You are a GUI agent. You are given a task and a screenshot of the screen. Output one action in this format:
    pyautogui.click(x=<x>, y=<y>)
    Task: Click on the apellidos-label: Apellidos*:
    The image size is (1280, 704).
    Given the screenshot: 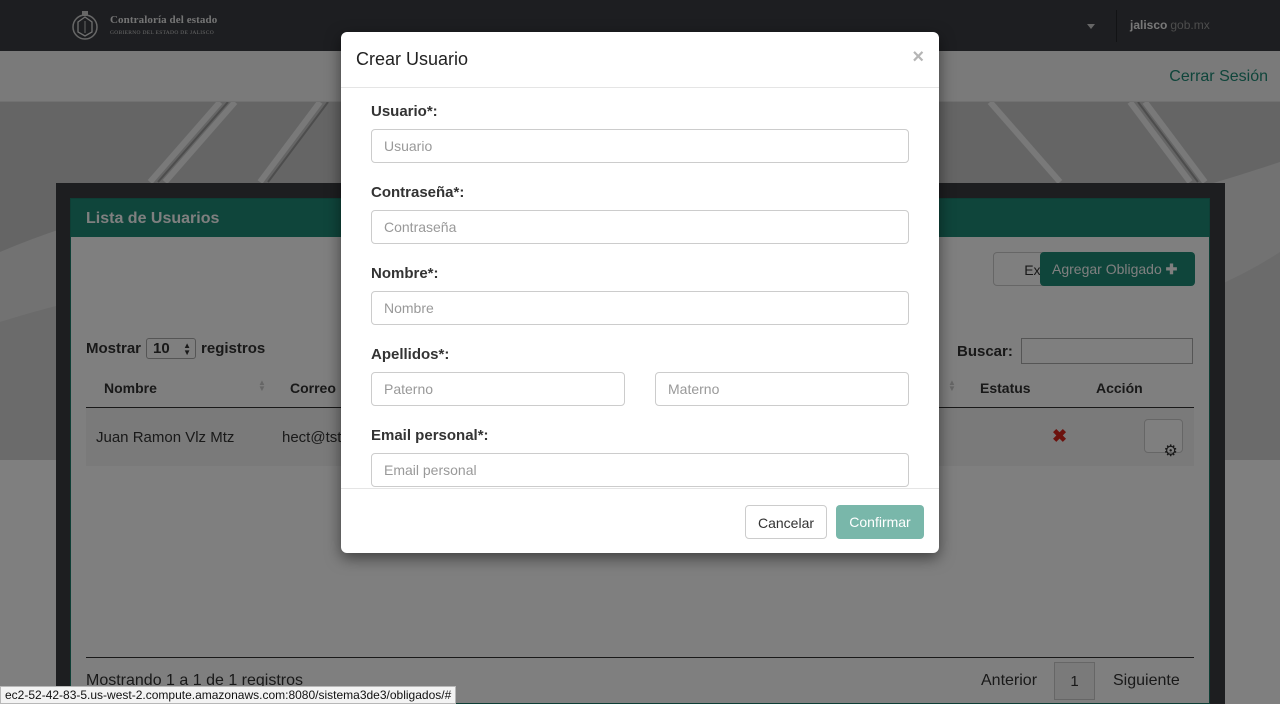 What is the action you would take?
    pyautogui.click(x=410, y=354)
    